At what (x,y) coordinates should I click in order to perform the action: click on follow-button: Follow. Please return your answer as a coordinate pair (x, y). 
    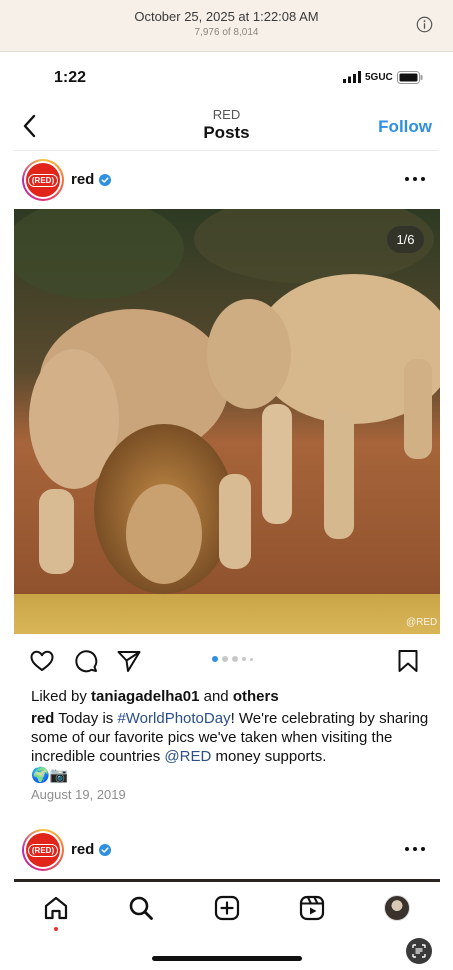
    Looking at the image, I should click on (396, 127).